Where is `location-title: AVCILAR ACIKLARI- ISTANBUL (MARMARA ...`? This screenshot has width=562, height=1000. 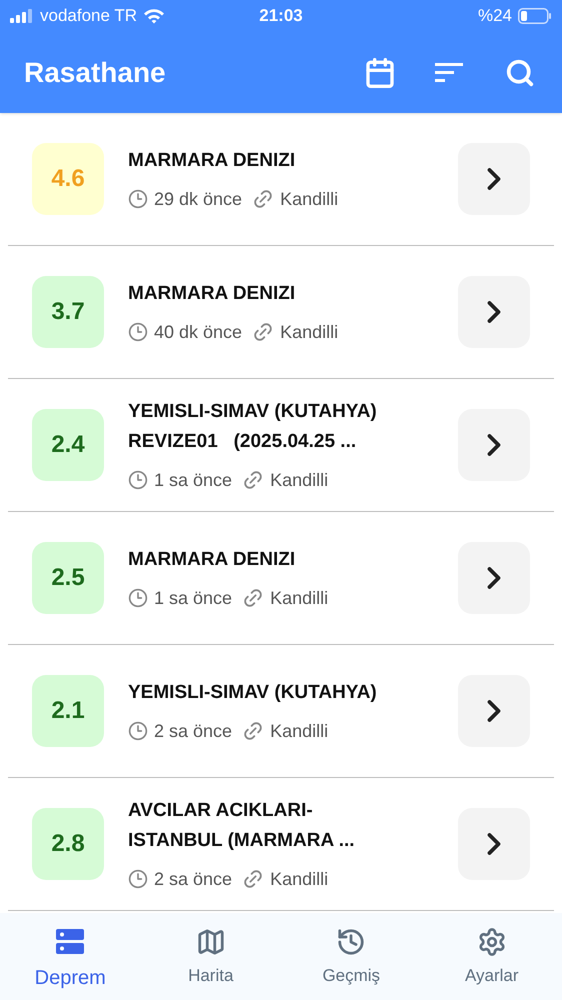
location-title: AVCILAR ACIKLARI- ISTANBUL (MARMARA ... is located at coordinates (242, 825).